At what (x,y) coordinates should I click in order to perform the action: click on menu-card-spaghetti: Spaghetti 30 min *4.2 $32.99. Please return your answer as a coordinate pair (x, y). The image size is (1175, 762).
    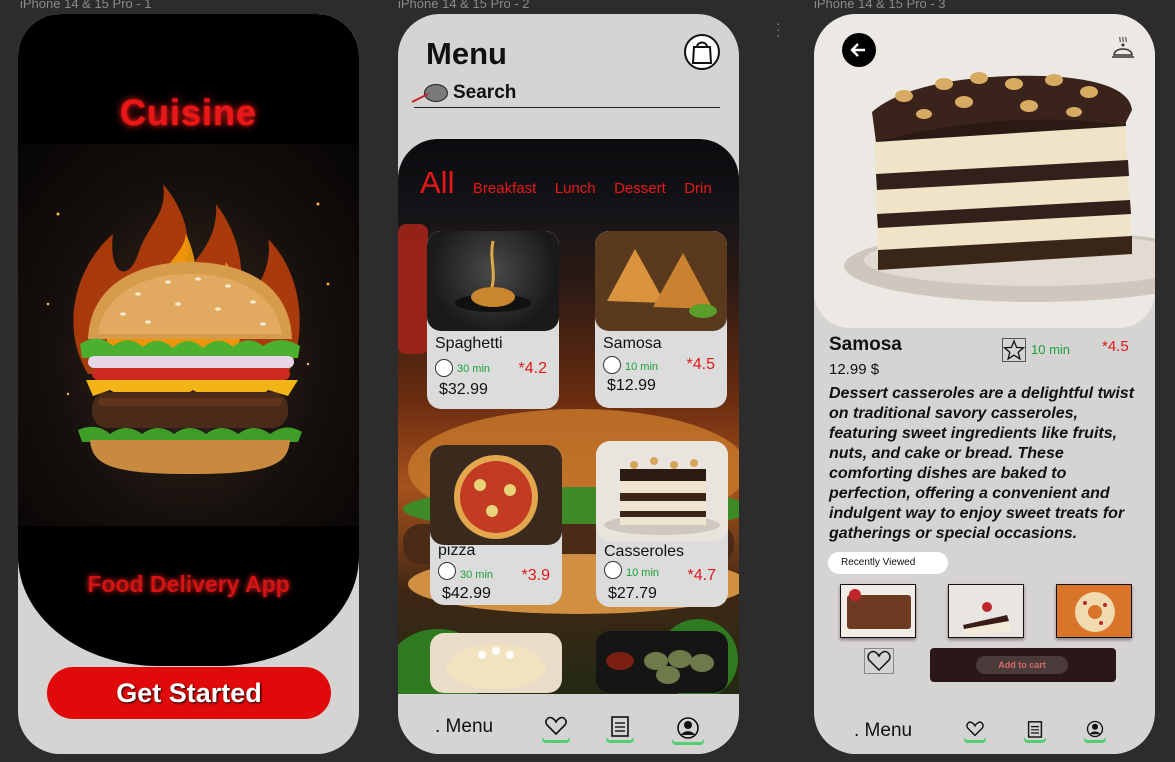
    Looking at the image, I should click on (493, 320).